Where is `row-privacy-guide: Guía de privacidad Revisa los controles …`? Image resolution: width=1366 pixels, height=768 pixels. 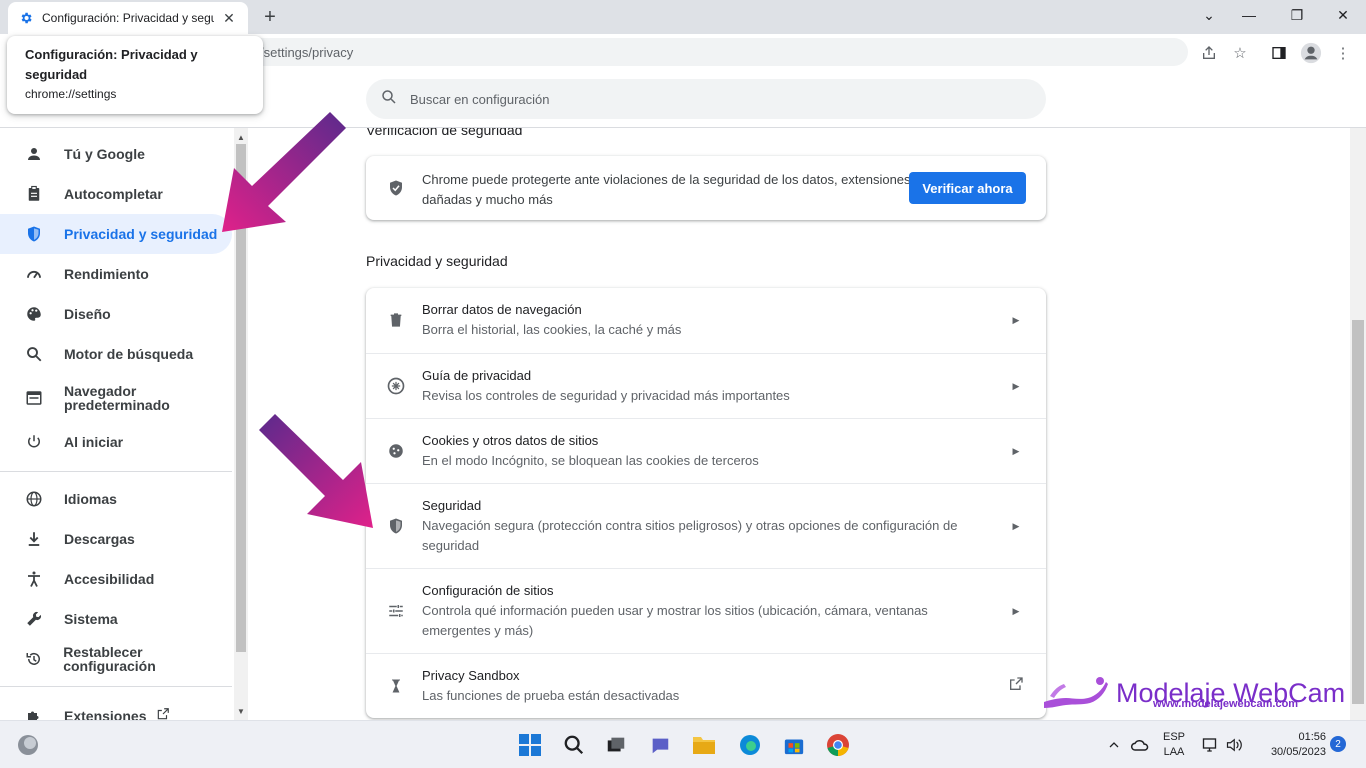 row-privacy-guide: Guía de privacidad Revisa los controles … is located at coordinates (706, 385).